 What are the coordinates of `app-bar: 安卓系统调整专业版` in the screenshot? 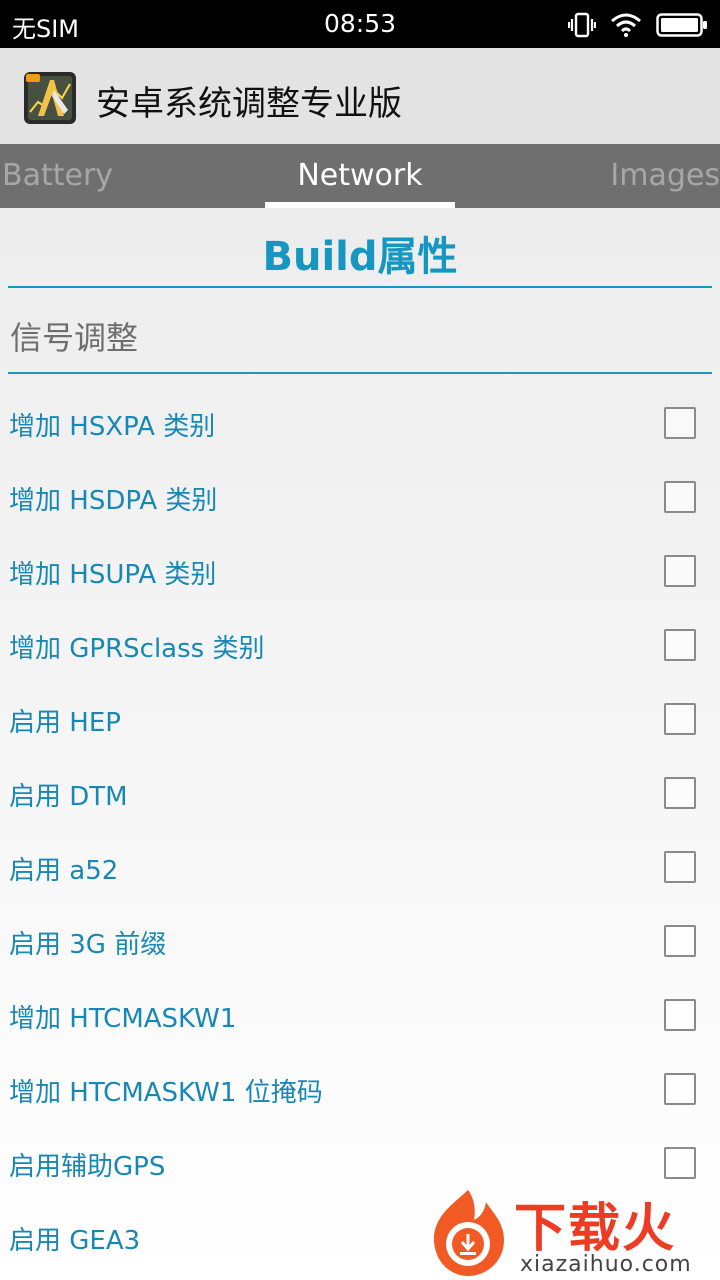 It's located at (360, 96).